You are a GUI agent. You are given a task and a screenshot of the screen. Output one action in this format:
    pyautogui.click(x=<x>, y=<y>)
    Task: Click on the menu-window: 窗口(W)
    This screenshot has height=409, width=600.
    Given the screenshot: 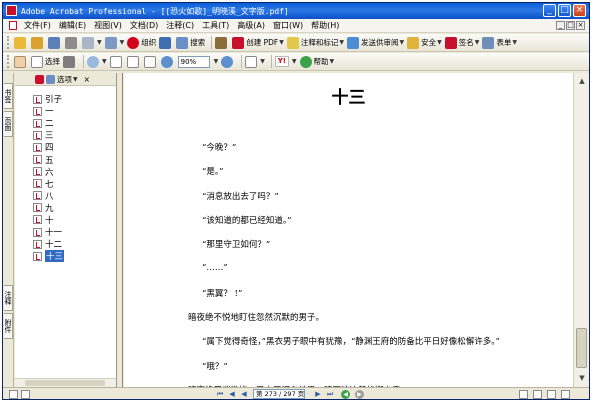 What is the action you would take?
    pyautogui.click(x=288, y=25)
    